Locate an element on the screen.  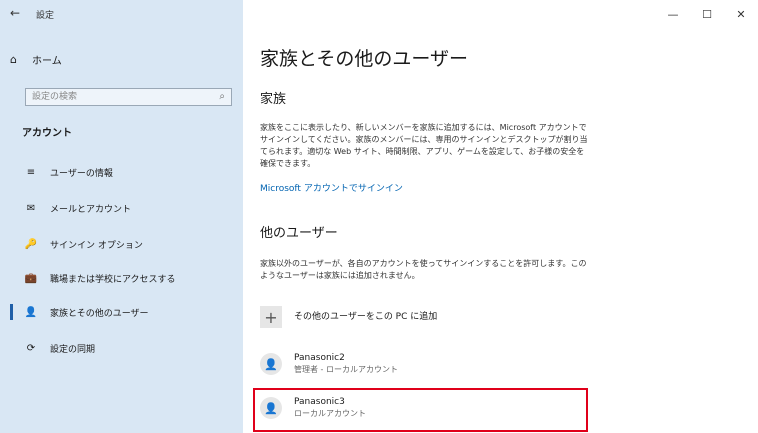
section-heading: アカウント is located at coordinates (47, 133).